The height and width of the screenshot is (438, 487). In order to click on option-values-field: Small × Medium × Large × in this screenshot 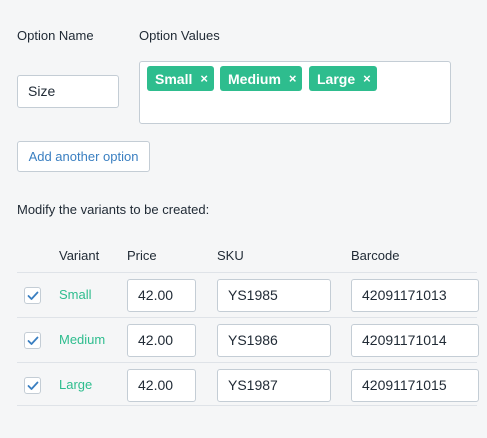, I will do `click(295, 92)`.